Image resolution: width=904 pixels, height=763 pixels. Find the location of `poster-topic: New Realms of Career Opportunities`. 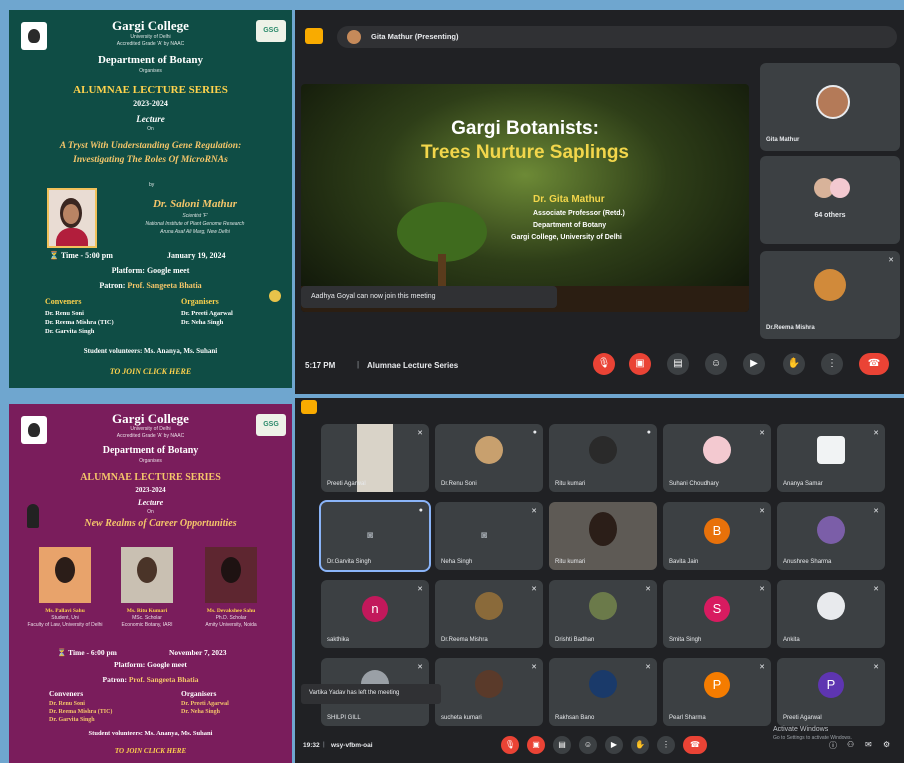

poster-topic: New Realms of Career Opportunities is located at coordinates (160, 523).